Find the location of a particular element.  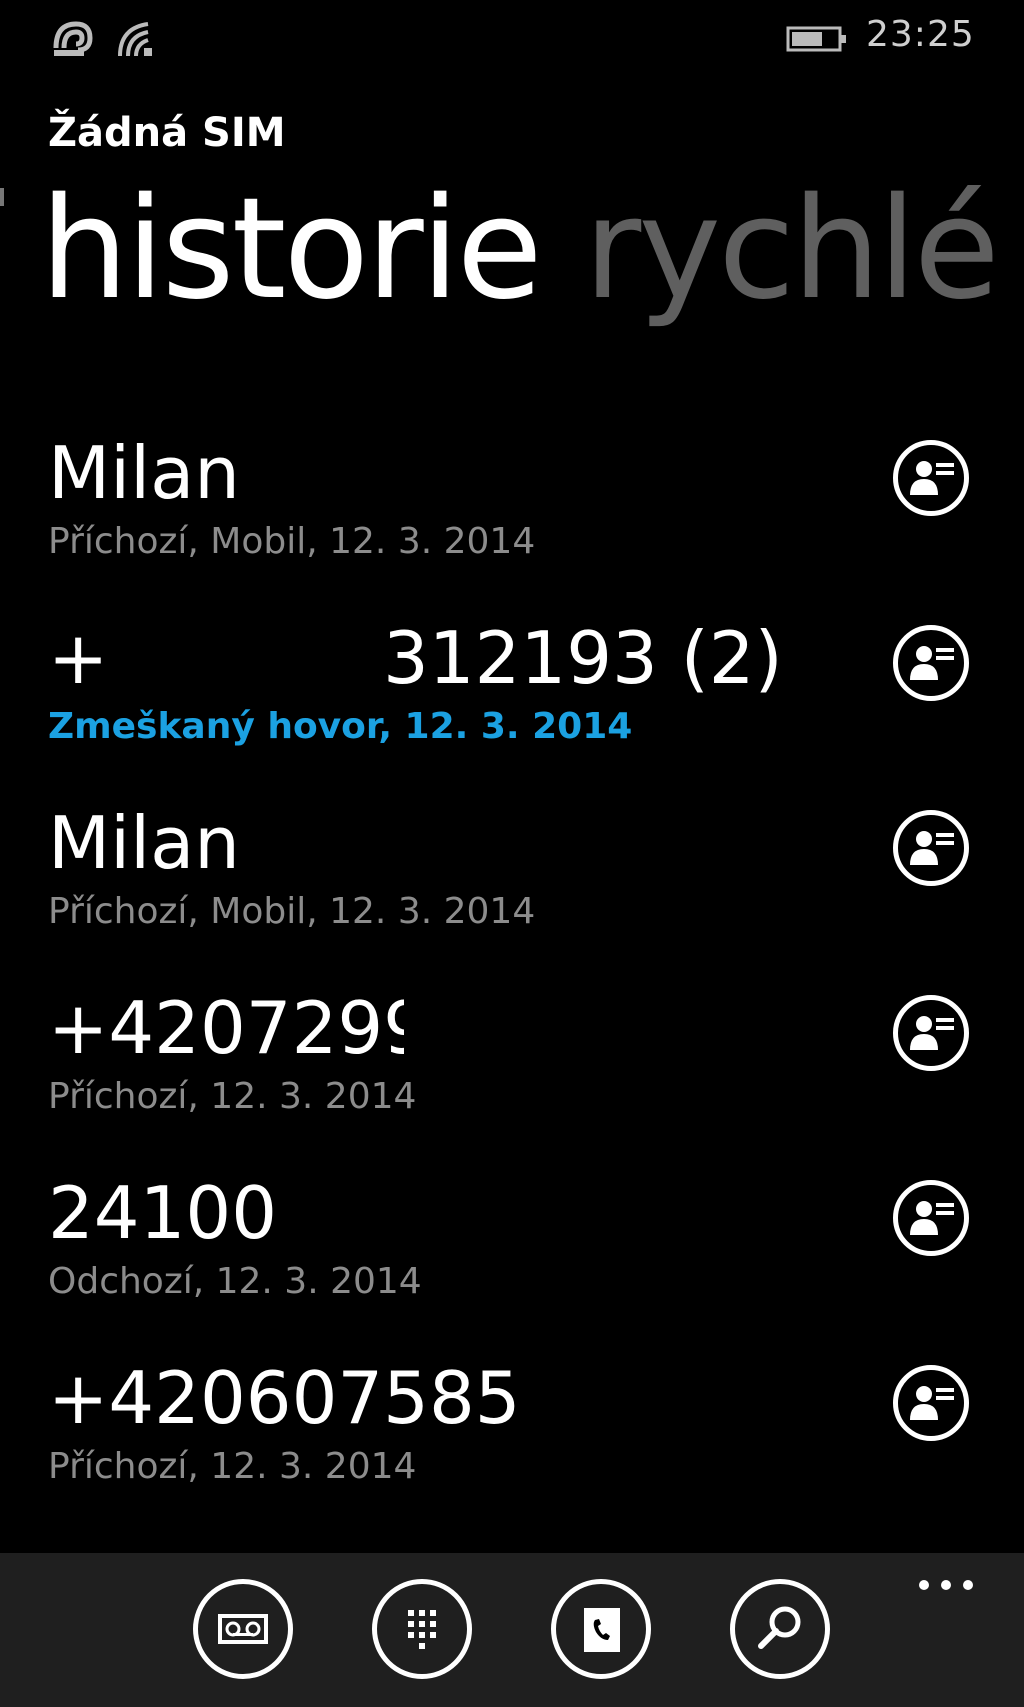

search-icon is located at coordinates (779, 1627).